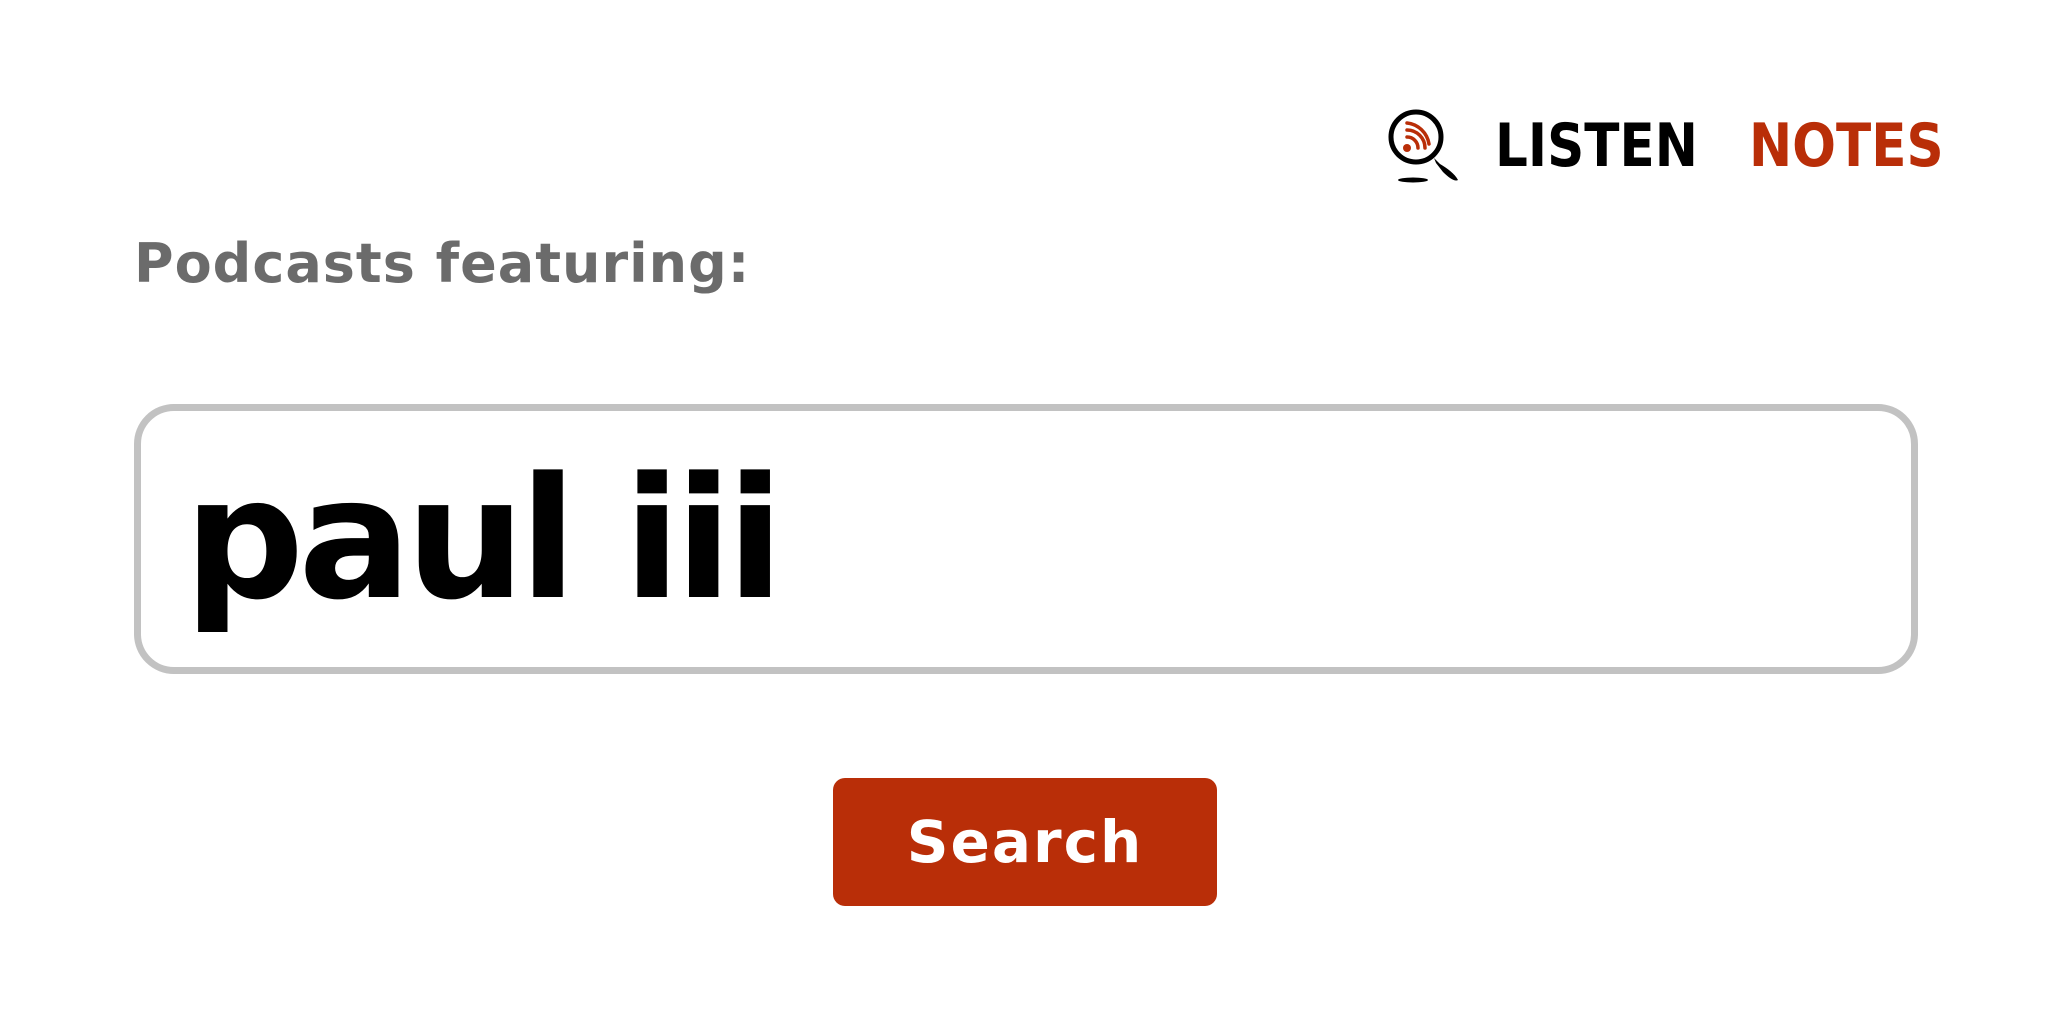  I want to click on listen-notes-logo: LISTEN NOTES, so click(1680, 146).